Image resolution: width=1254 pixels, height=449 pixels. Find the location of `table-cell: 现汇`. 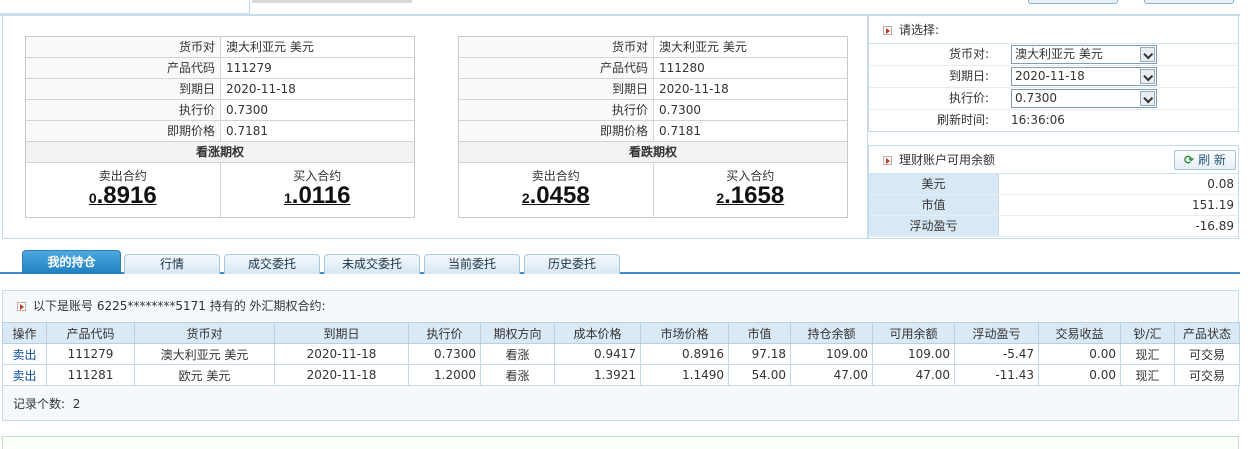

table-cell: 现汇 is located at coordinates (1147, 375).